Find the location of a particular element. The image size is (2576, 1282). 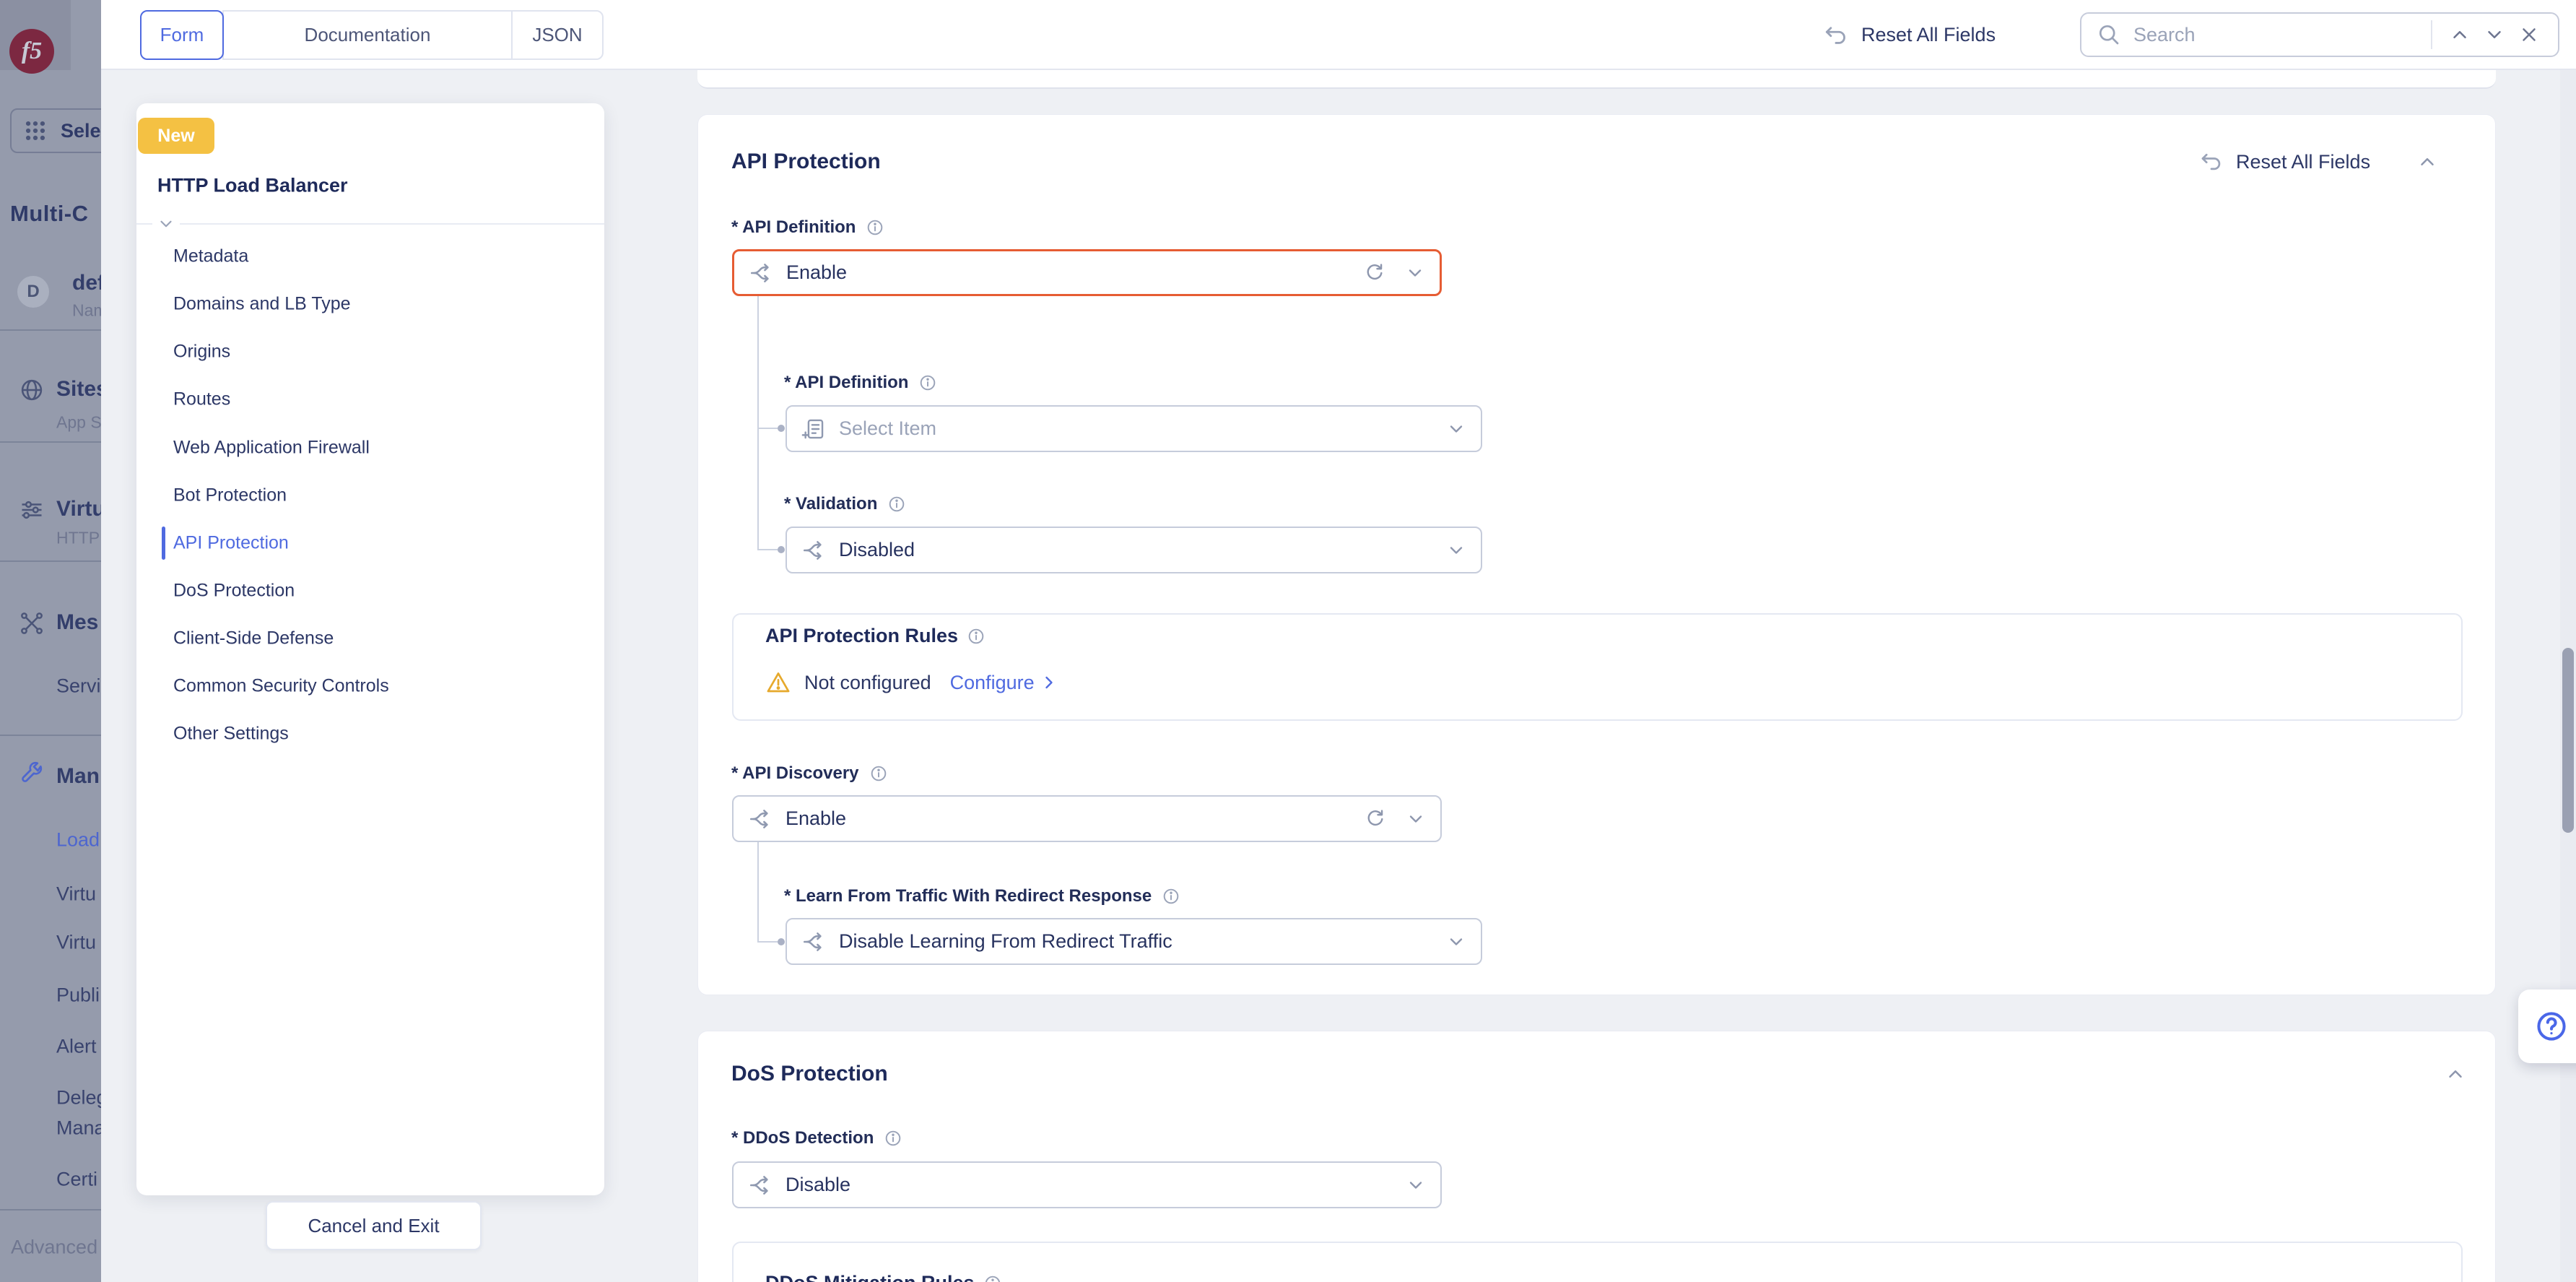

sidebar-item-advanced: Advanced is located at coordinates (54, 1247).